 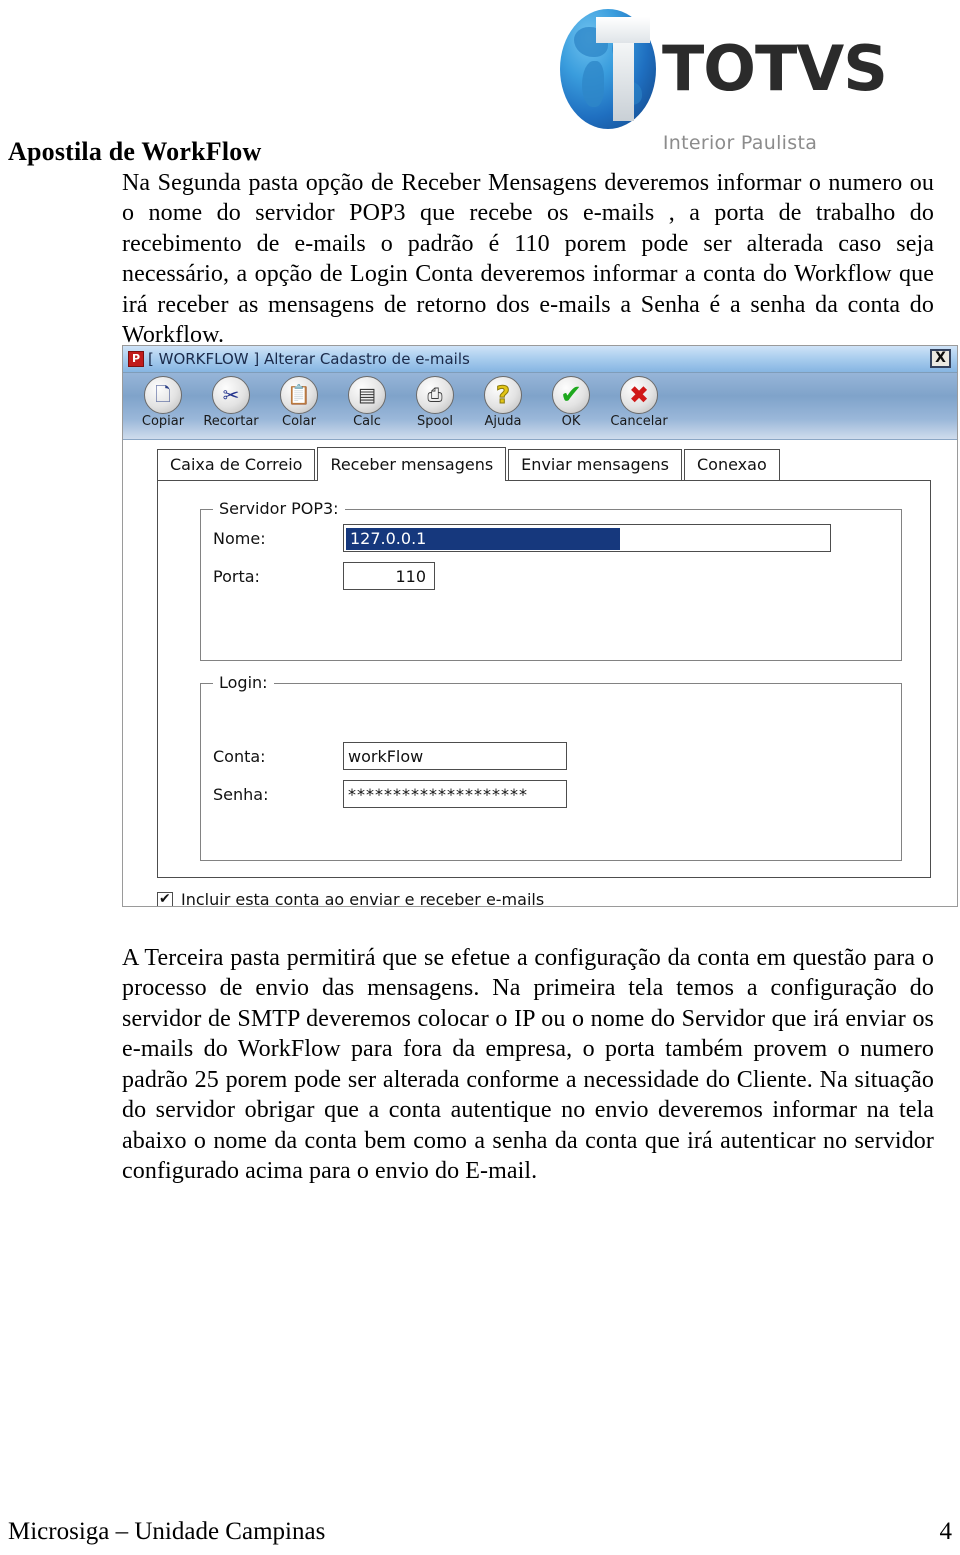 I want to click on app-icon: P, so click(x=136, y=359).